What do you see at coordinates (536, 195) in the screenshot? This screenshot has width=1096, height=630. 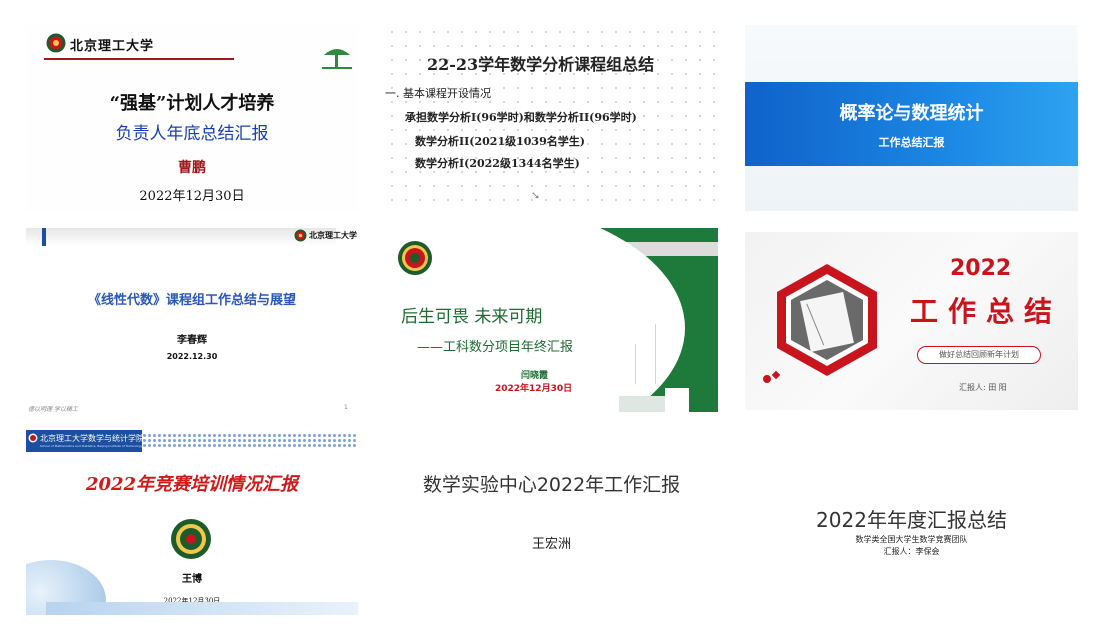 I see `cursor-arrow-icon: ➘` at bounding box center [536, 195].